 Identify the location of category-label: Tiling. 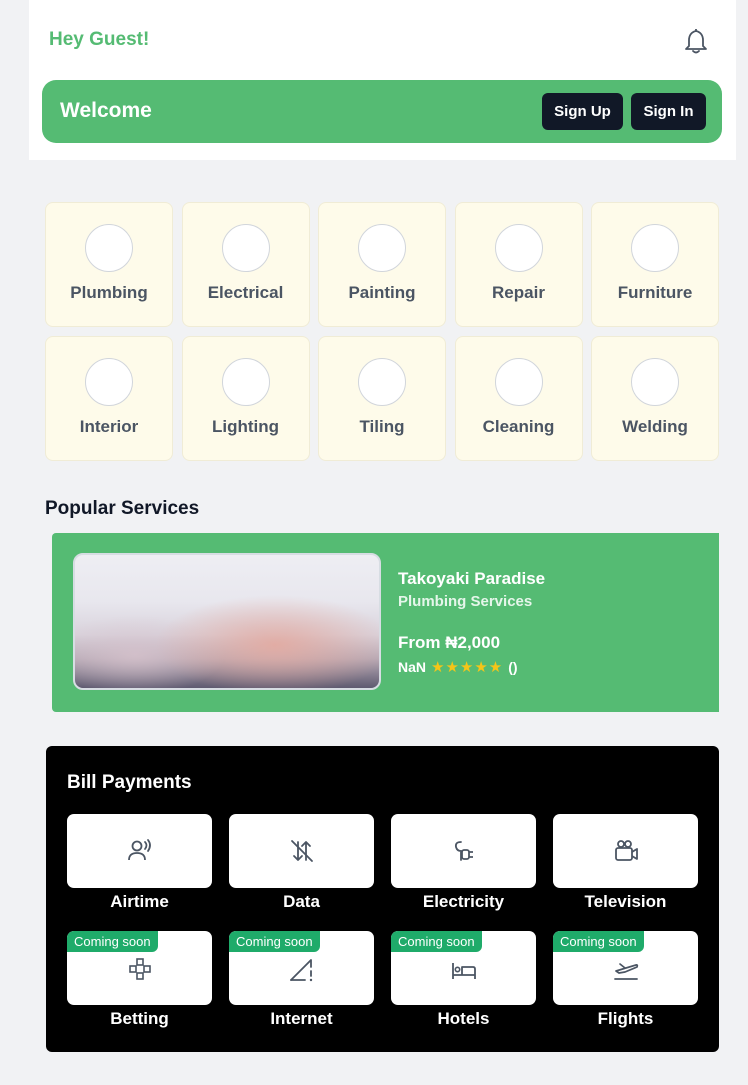
(382, 426).